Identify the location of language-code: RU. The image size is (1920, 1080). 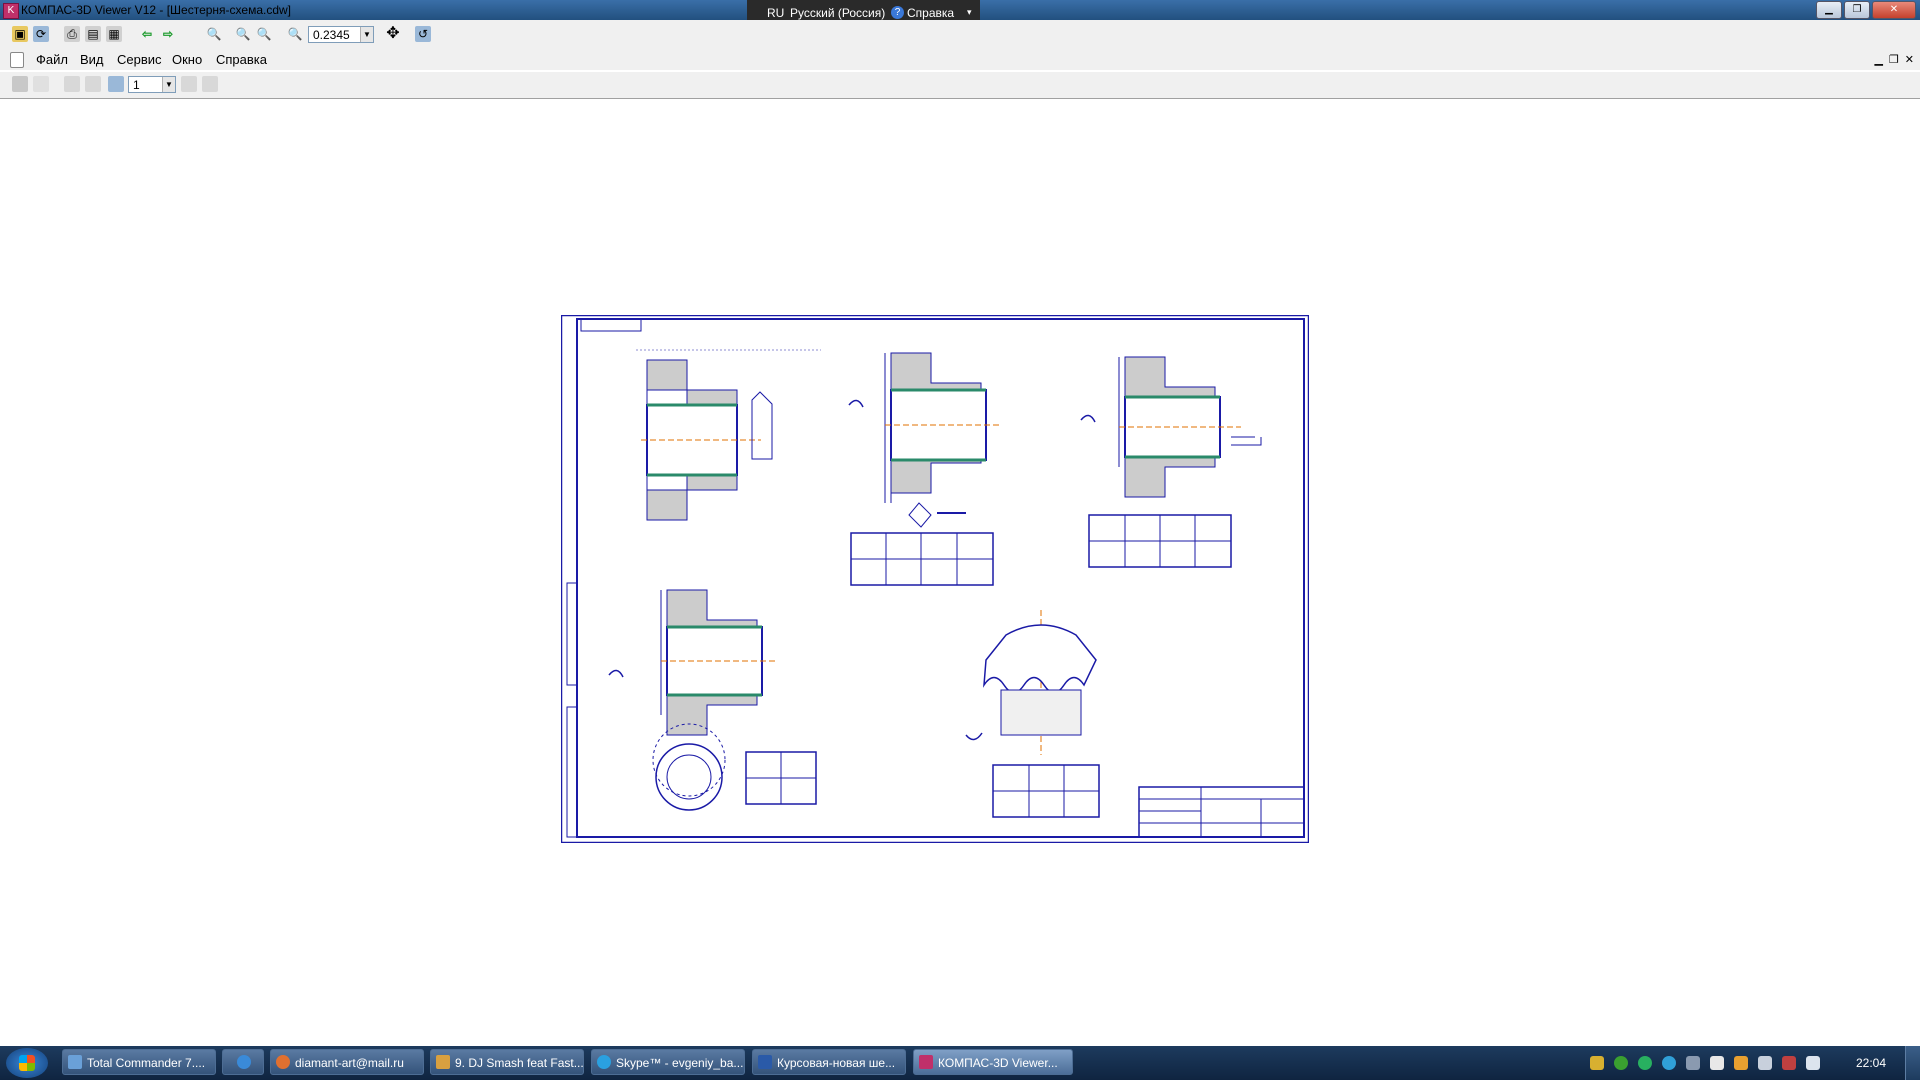
(775, 13).